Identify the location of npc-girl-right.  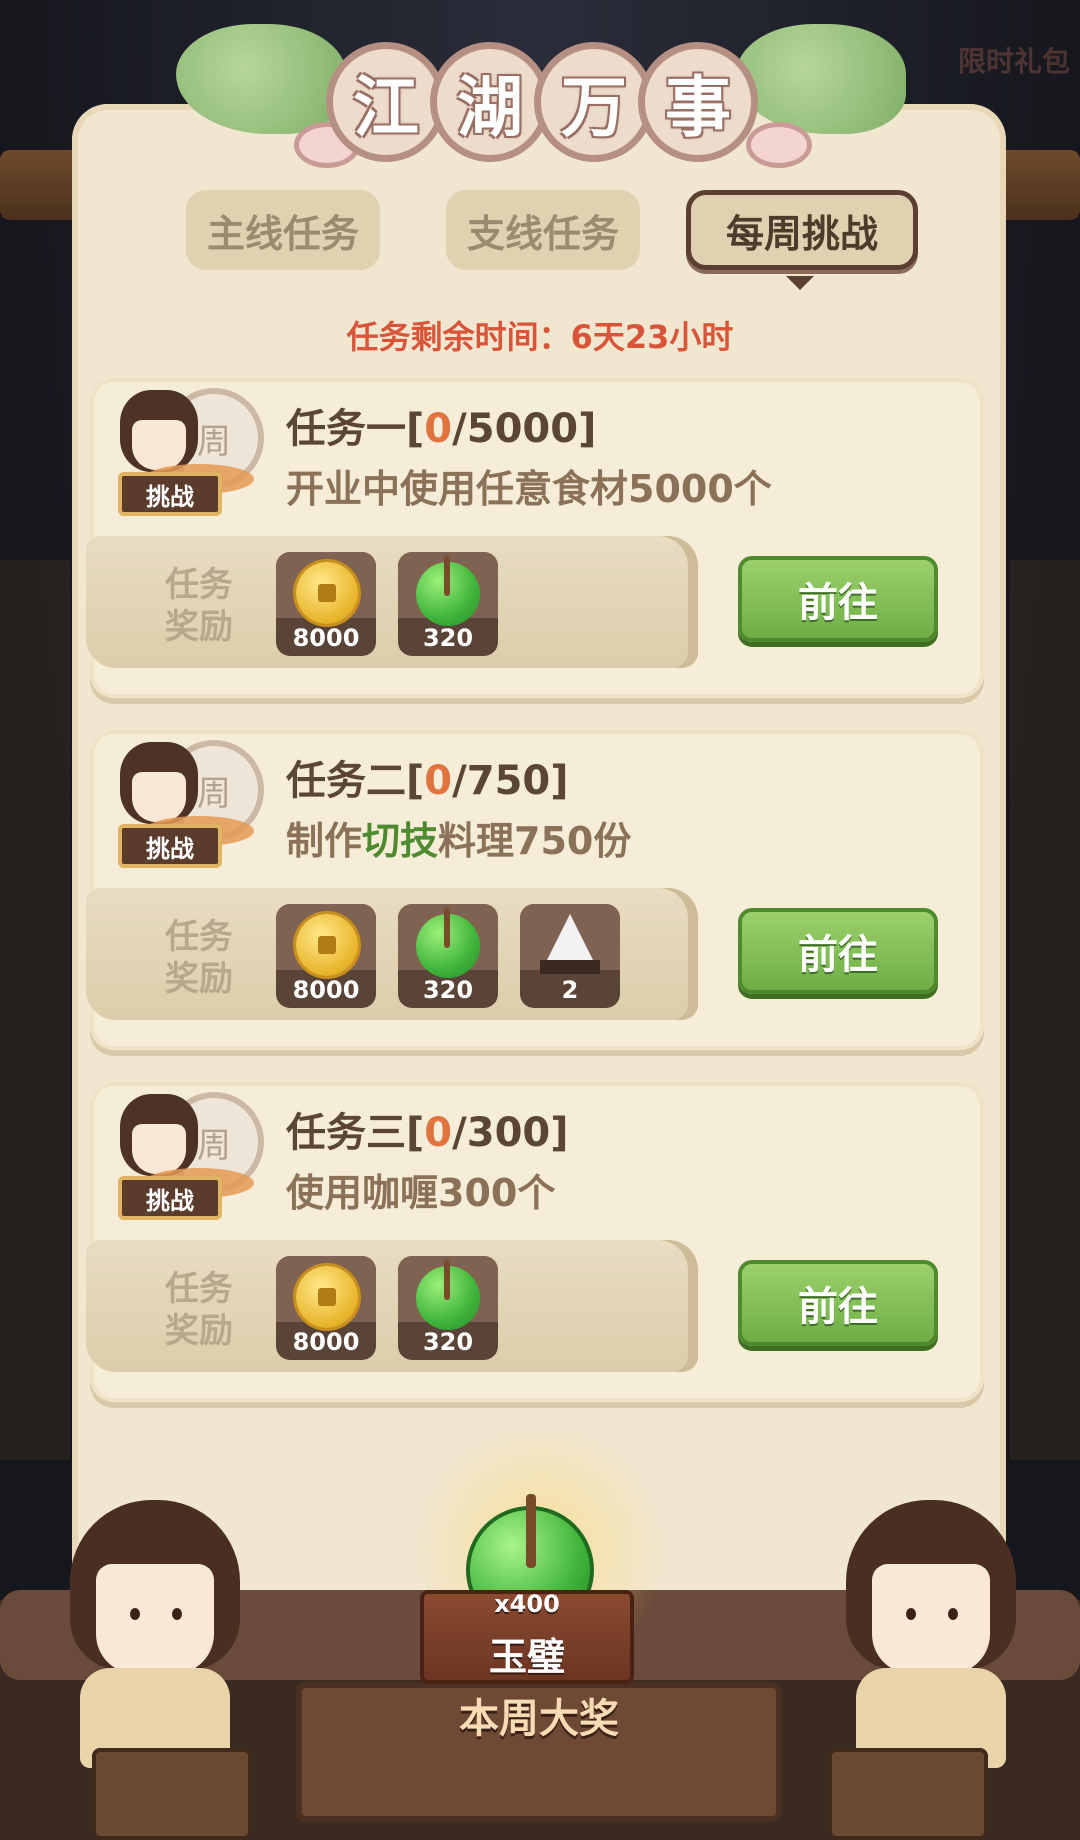
(931, 1634).